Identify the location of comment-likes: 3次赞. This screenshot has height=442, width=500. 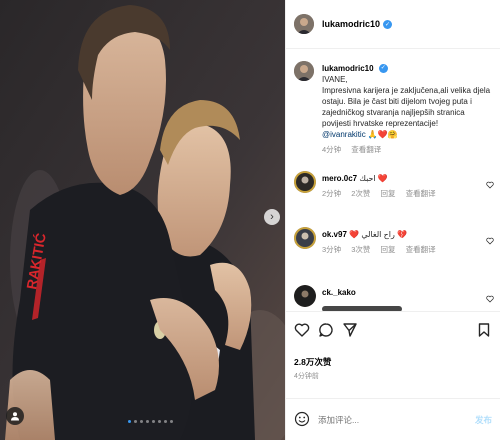
(360, 249).